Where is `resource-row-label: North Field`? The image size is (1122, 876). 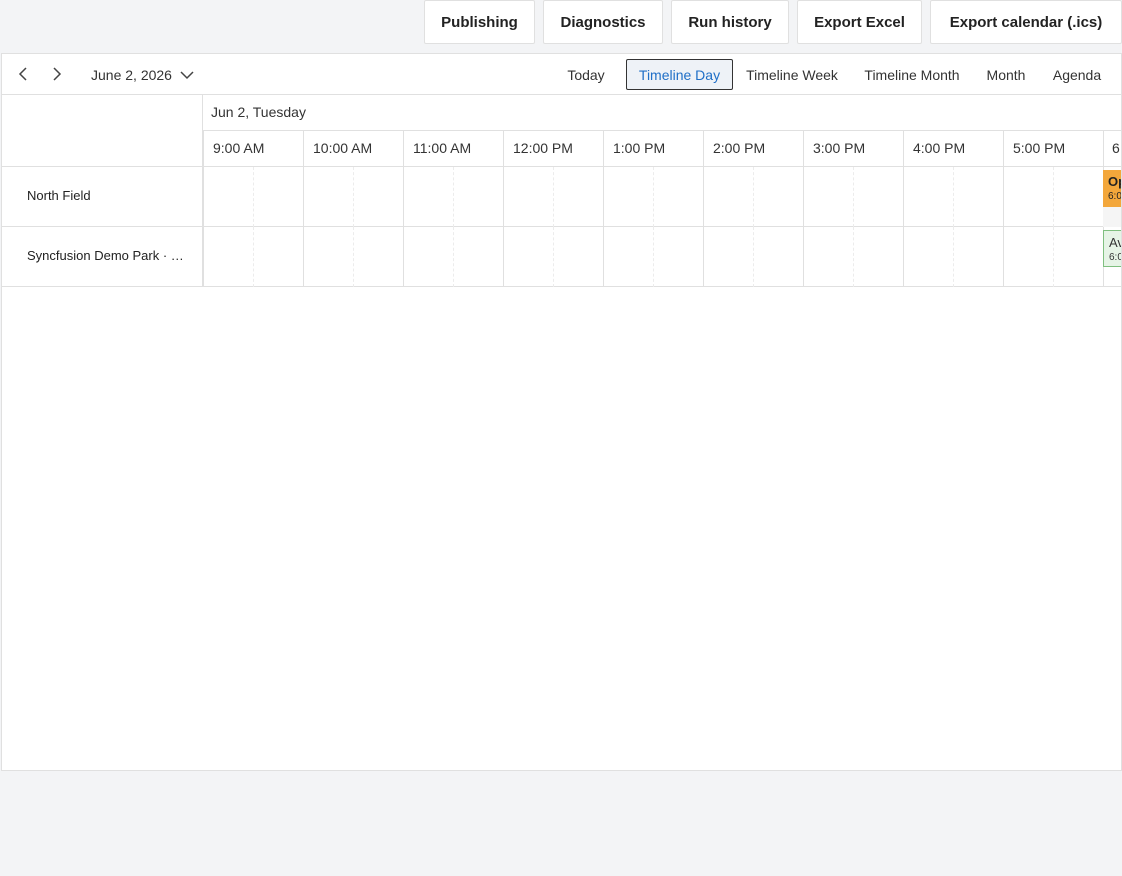
resource-row-label: North Field is located at coordinates (102, 197).